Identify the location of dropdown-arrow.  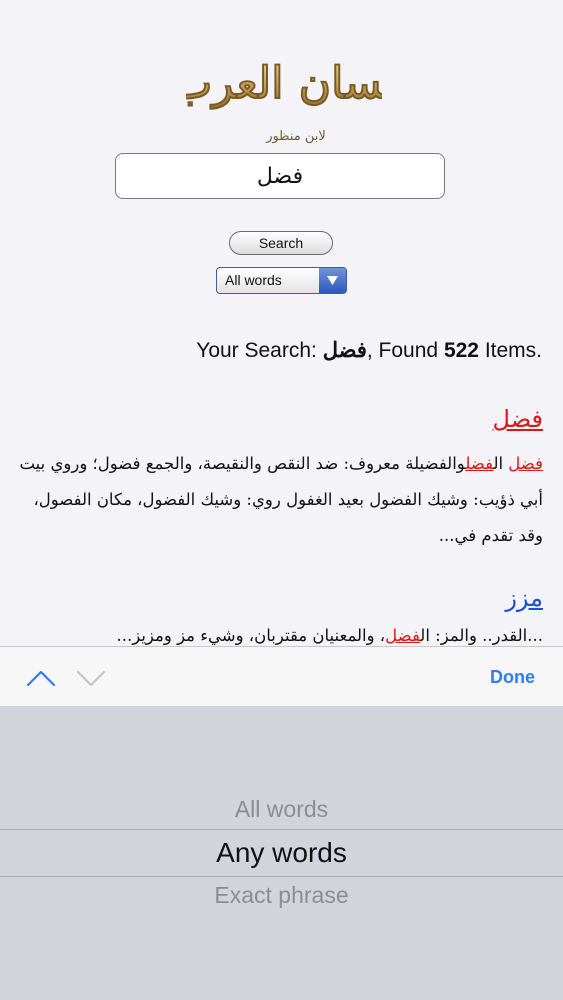
(332, 280).